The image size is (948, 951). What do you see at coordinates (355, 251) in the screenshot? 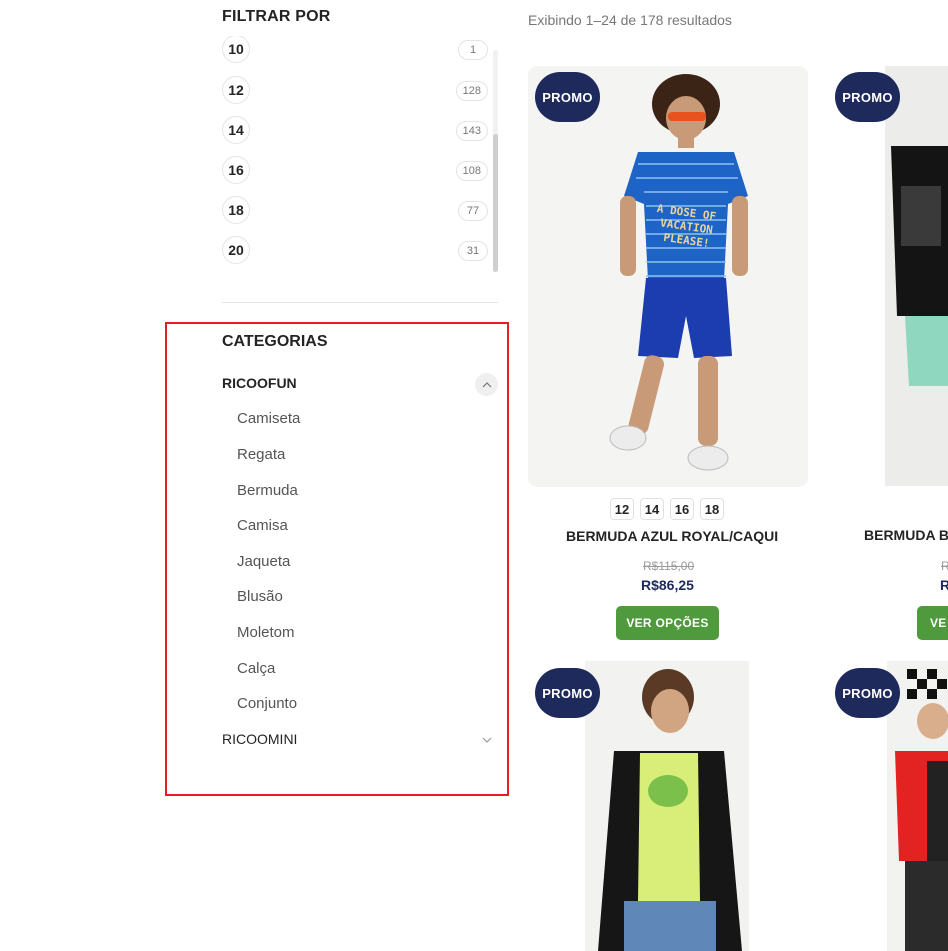
I see `size-filter-item: 20 31` at bounding box center [355, 251].